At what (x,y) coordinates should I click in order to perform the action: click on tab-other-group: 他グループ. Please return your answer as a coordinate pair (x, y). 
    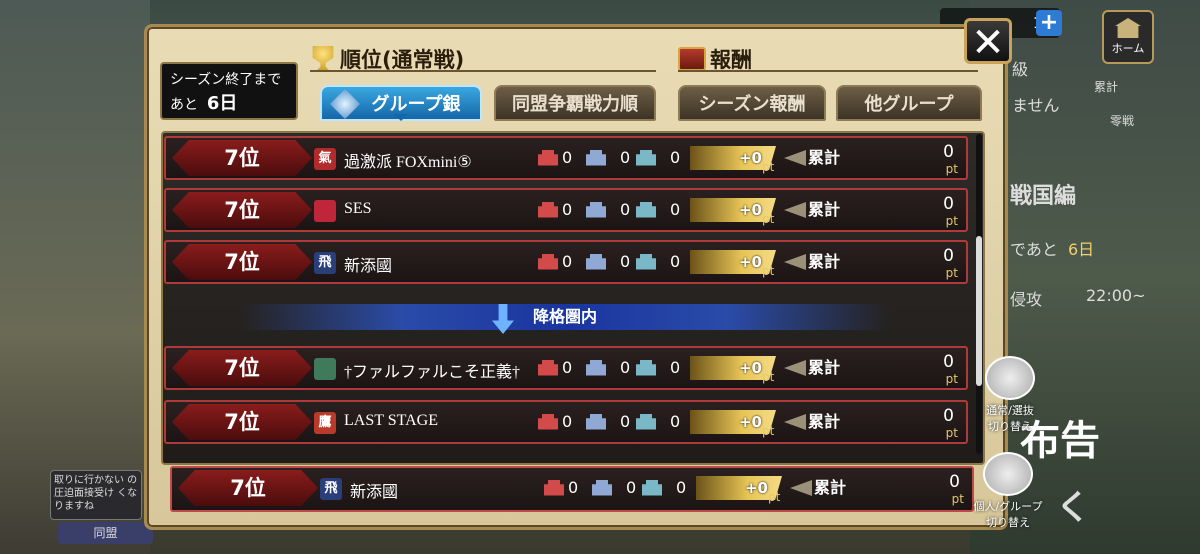
    Looking at the image, I should click on (909, 103).